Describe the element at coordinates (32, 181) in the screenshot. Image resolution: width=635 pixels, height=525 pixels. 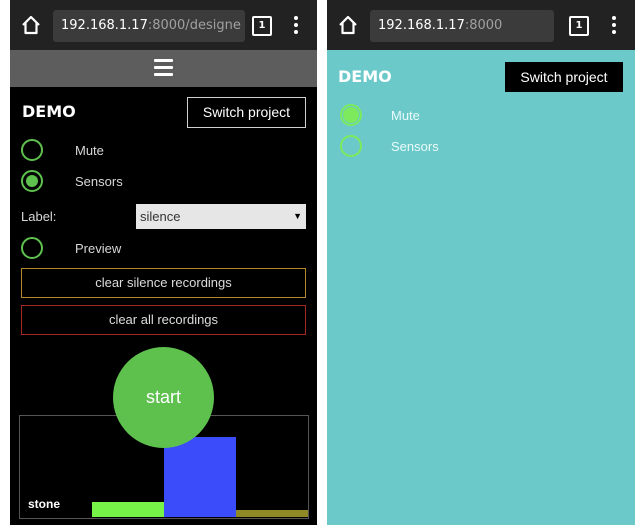
I see `sensors-radio` at that location.